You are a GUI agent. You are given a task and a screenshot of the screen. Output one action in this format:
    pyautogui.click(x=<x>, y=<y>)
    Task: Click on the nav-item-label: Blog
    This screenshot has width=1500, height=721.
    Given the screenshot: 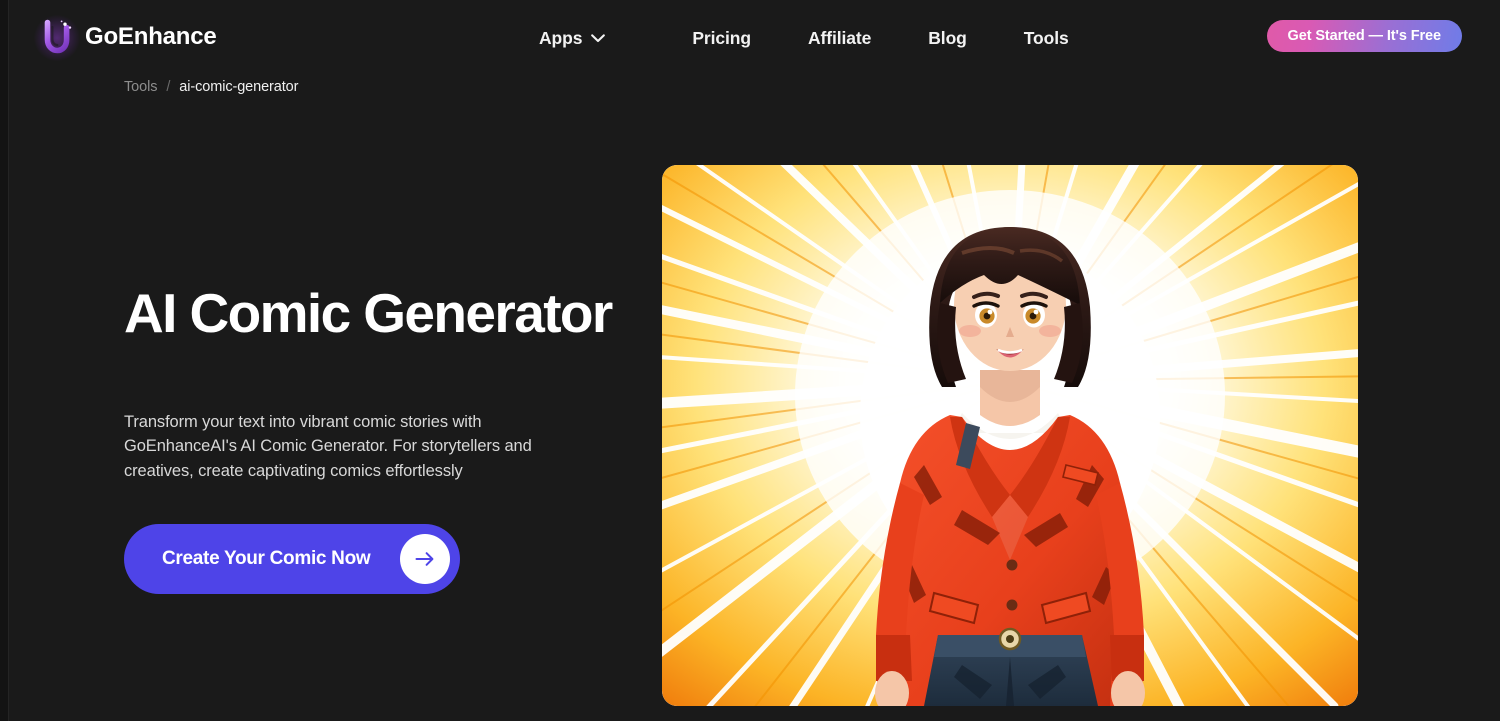 What is the action you would take?
    pyautogui.click(x=947, y=37)
    